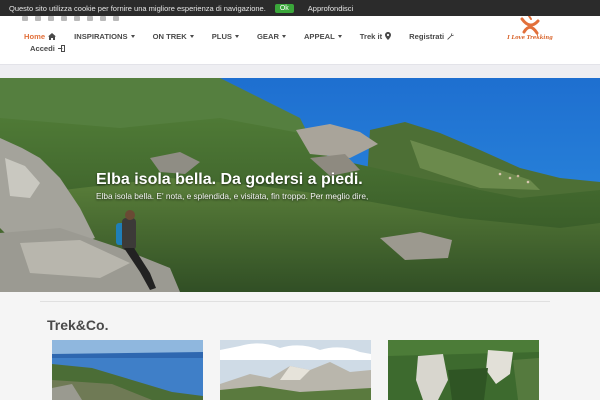 This screenshot has height=400, width=600. Describe the element at coordinates (319, 36) in the screenshot. I see `nav-item-label: APPEAL` at that location.